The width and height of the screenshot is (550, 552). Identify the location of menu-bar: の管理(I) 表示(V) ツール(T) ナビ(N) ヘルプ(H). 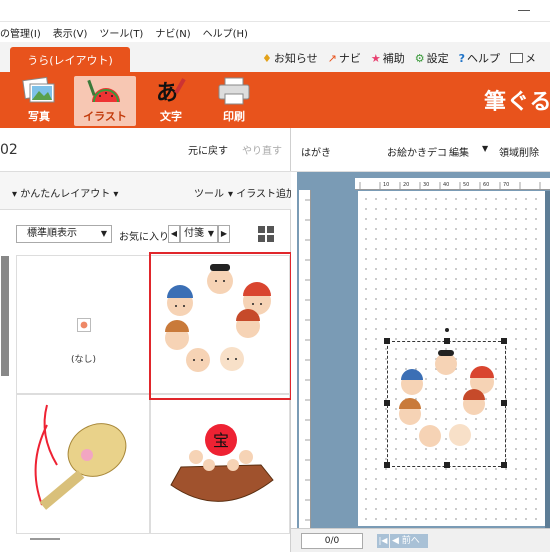
(275, 32).